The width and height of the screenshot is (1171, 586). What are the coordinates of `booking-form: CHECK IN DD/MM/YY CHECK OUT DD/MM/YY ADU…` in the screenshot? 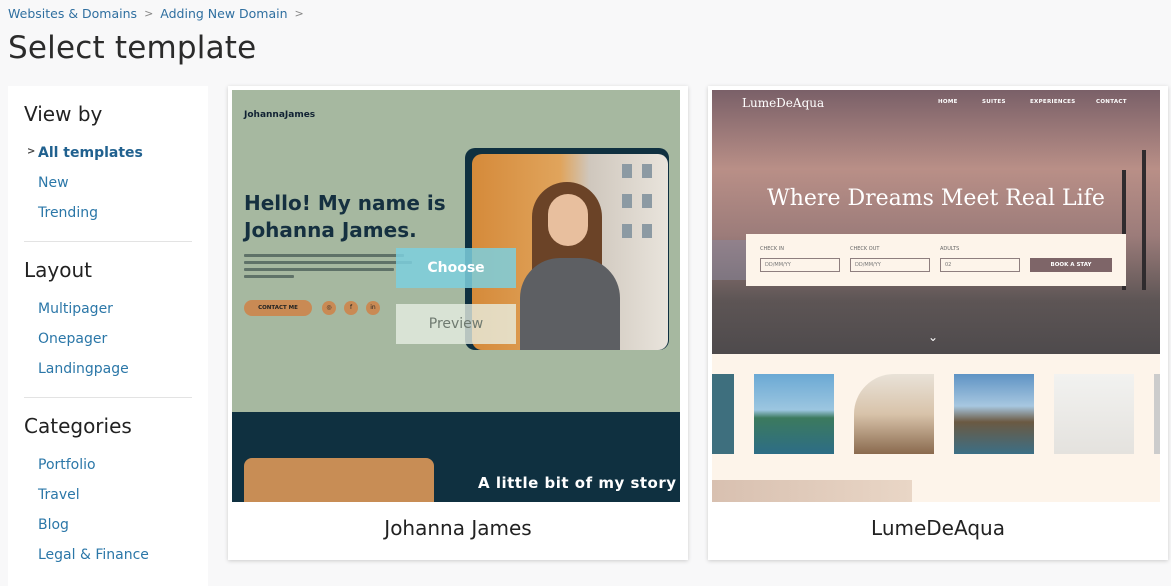 It's located at (936, 260).